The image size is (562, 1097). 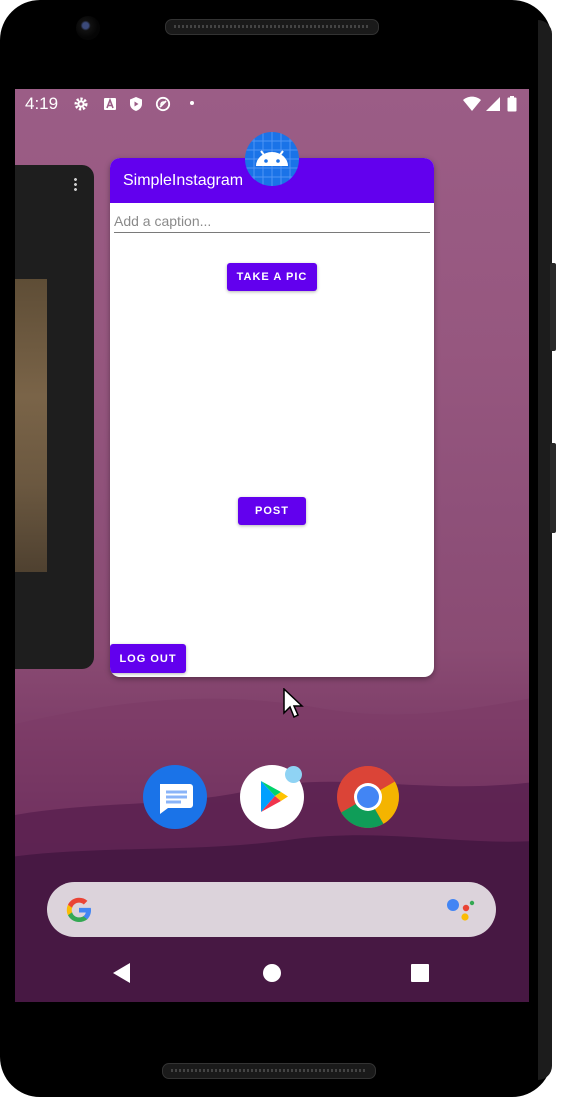 I want to click on wifi-icon, so click(x=472, y=103).